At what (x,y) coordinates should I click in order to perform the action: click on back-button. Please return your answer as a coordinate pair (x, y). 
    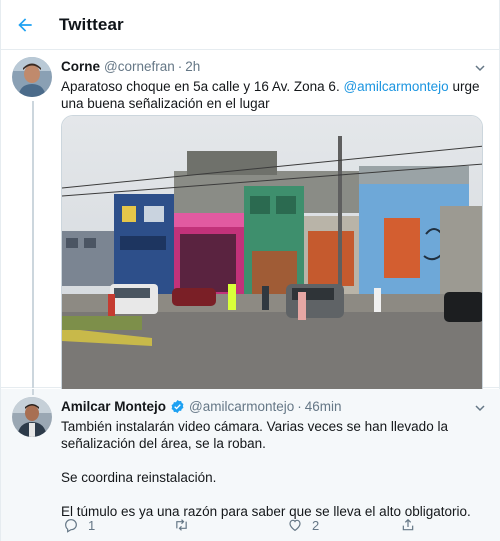
    Looking at the image, I should click on (25, 25).